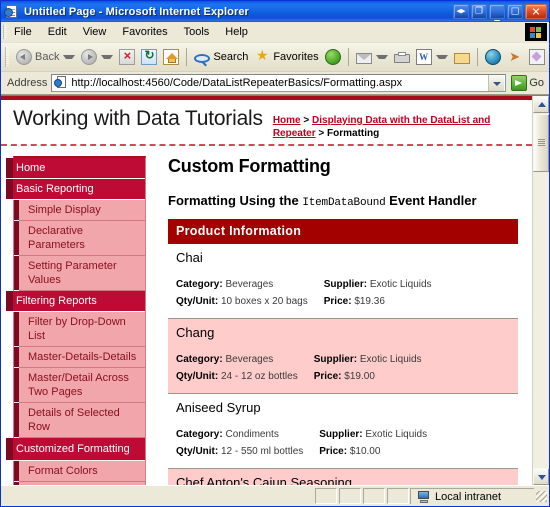 The height and width of the screenshot is (507, 550). What do you see at coordinates (541, 104) in the screenshot?
I see `scroll-up-button` at bounding box center [541, 104].